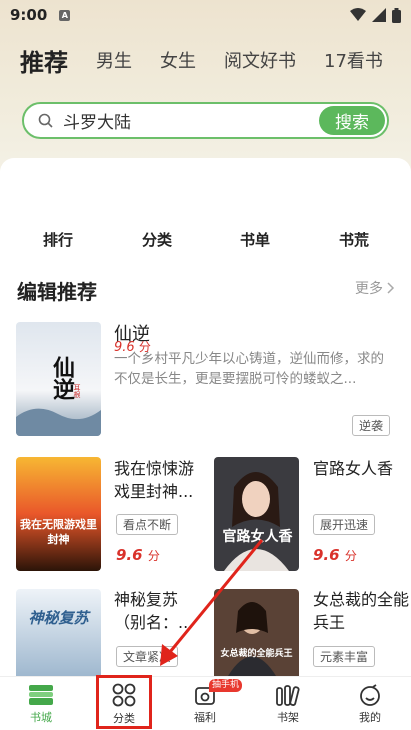 Image resolution: width=411 pixels, height=730 pixels. What do you see at coordinates (58, 618) in the screenshot?
I see `book-cover-3-text: 神秘复苏` at bounding box center [58, 618].